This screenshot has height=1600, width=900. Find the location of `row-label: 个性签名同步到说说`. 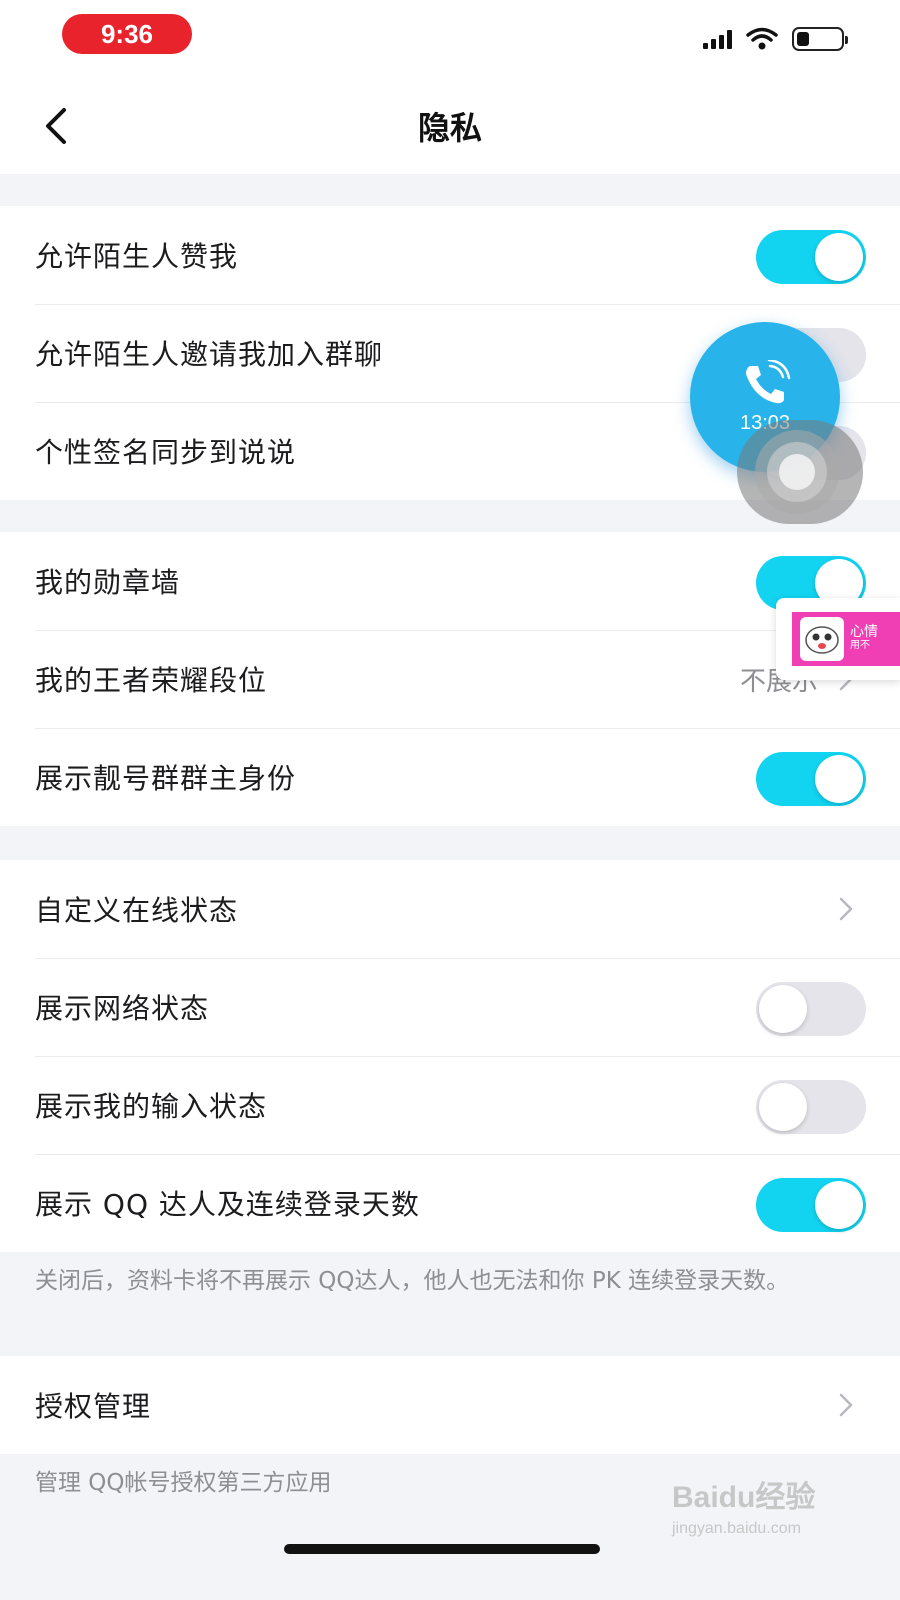

row-label: 个性签名同步到说说 is located at coordinates (166, 452).